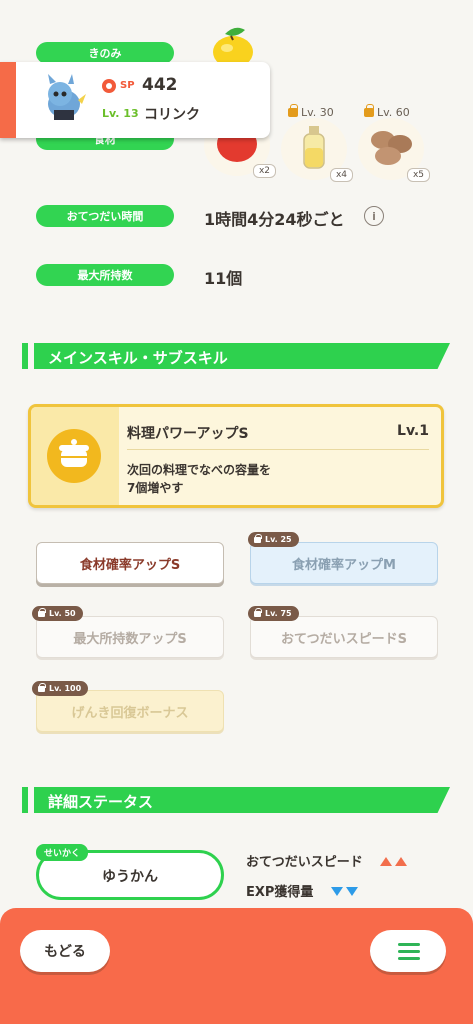 This screenshot has height=1024, width=473. What do you see at coordinates (418, 175) in the screenshot?
I see `ingredient-count: x5` at bounding box center [418, 175].